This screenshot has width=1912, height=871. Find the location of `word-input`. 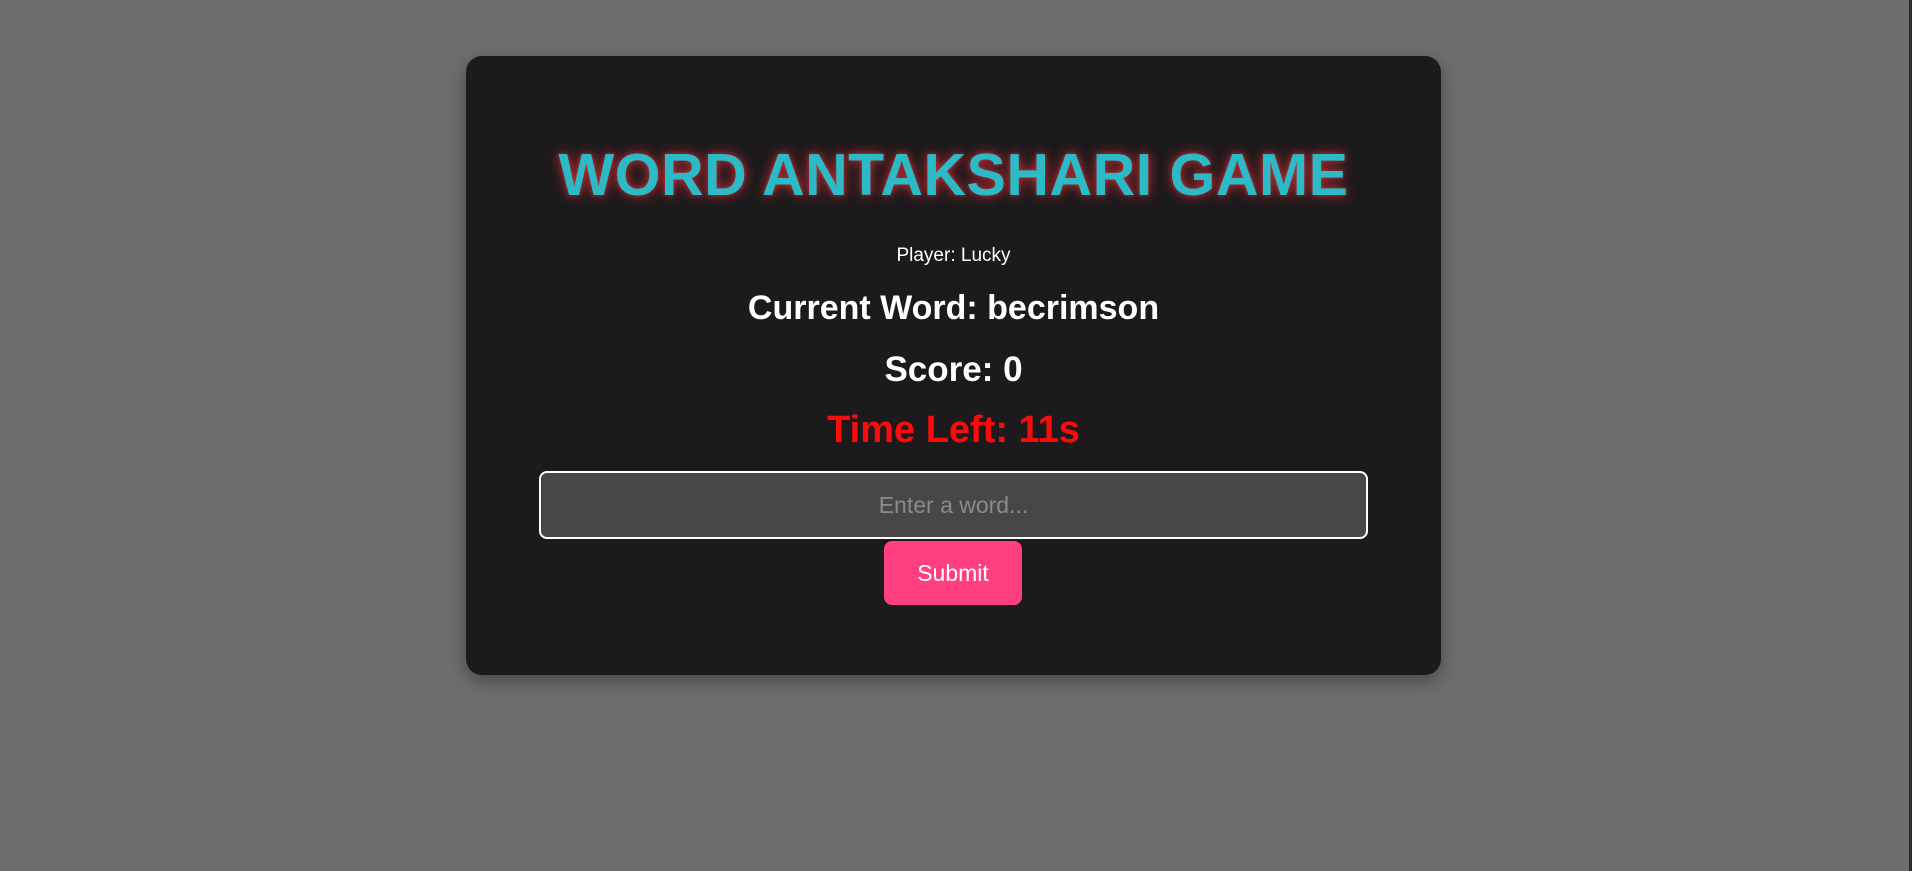

word-input is located at coordinates (953, 505).